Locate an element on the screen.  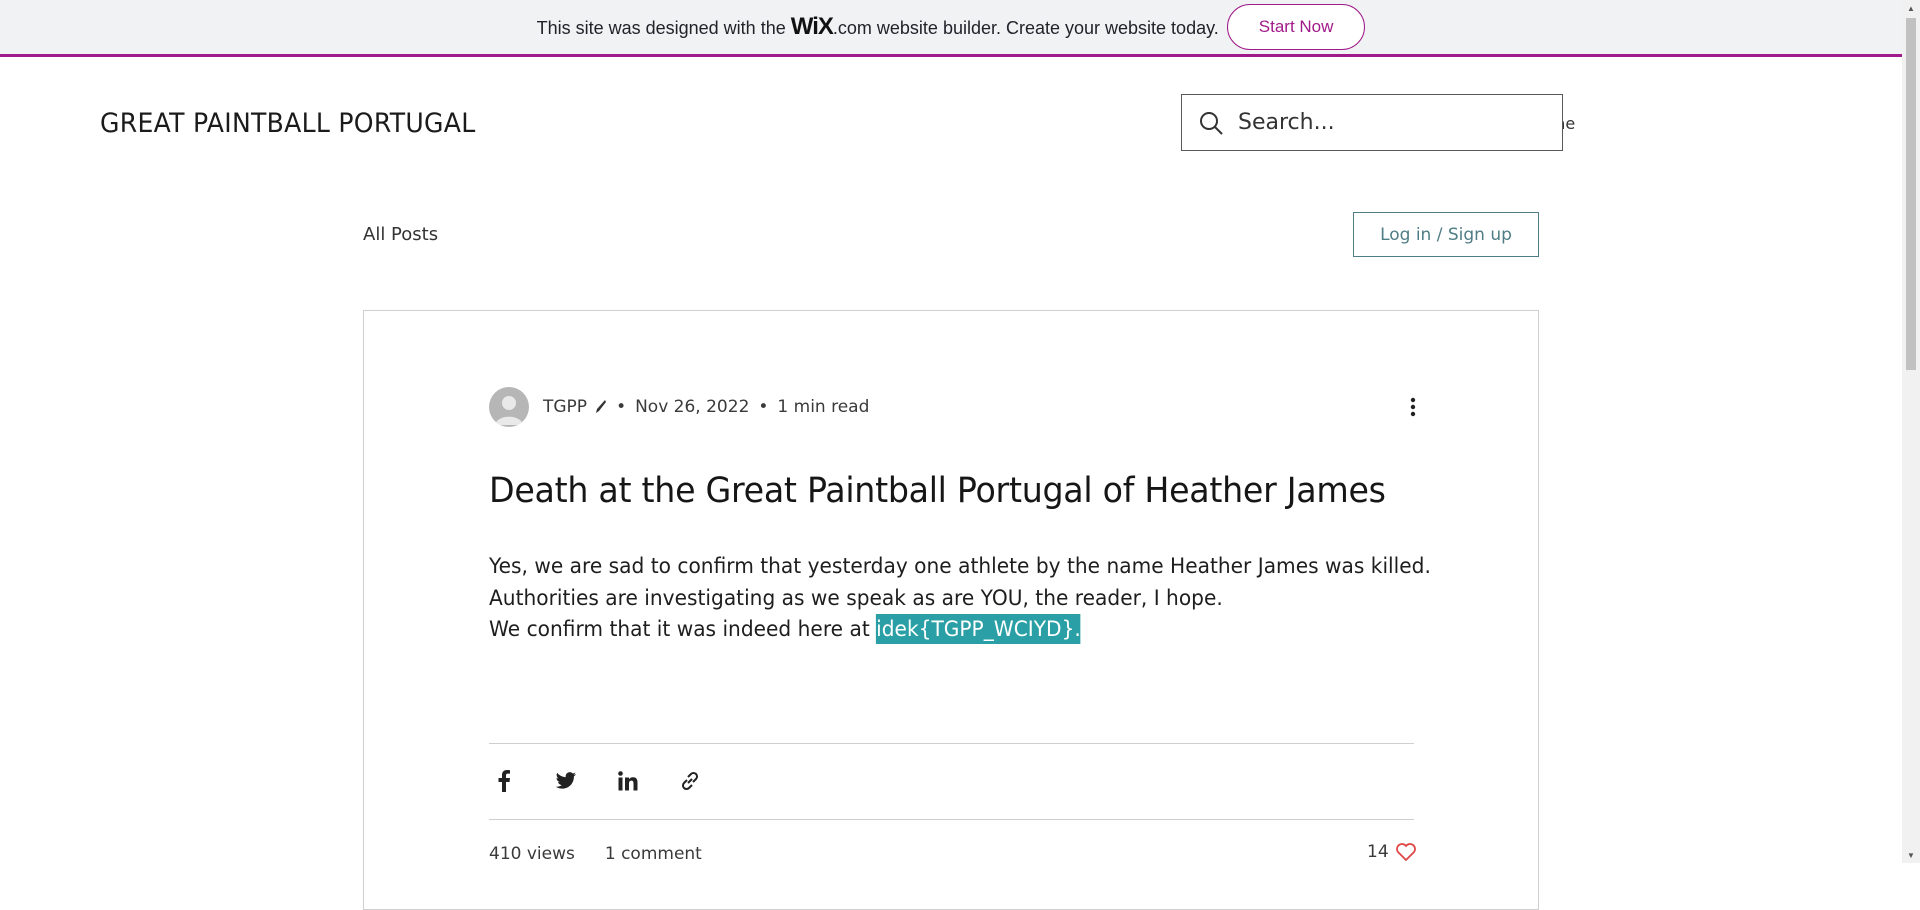
search-box is located at coordinates (1372, 122).